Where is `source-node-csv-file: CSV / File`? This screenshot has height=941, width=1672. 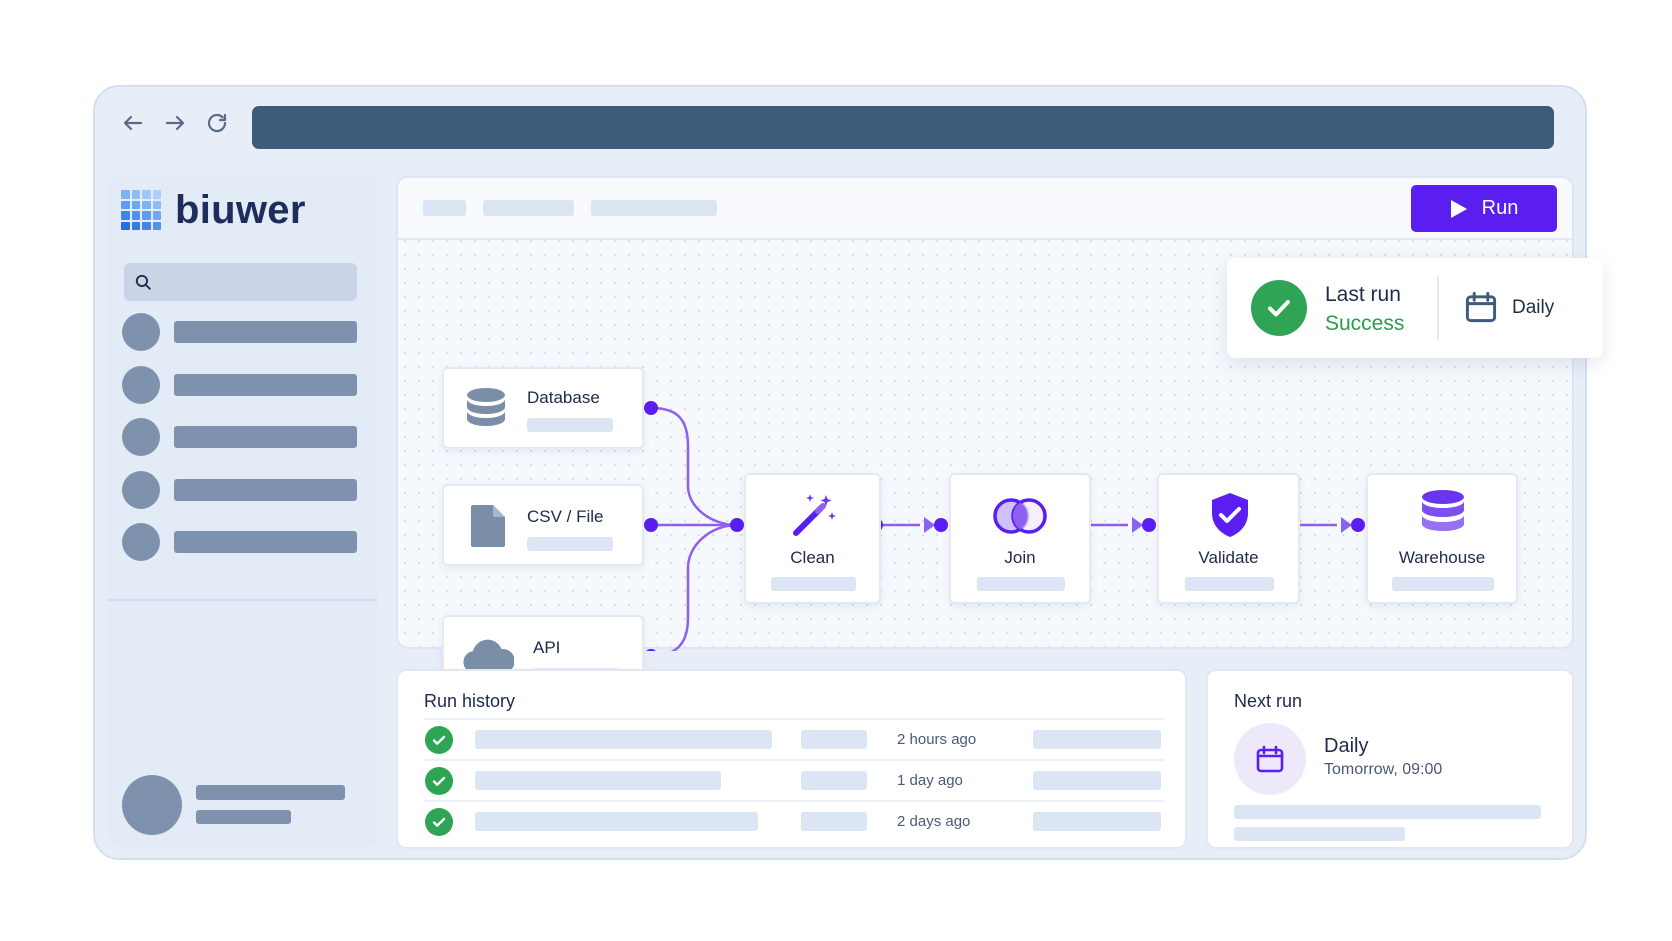 source-node-csv-file: CSV / File is located at coordinates (543, 525).